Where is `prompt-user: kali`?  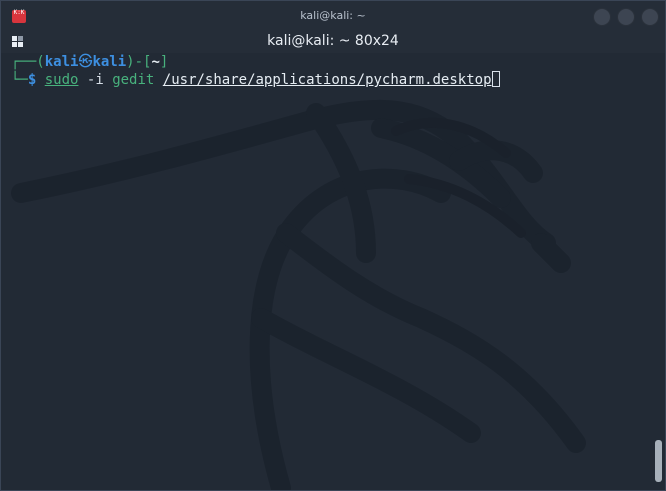
prompt-user: kali is located at coordinates (61, 62).